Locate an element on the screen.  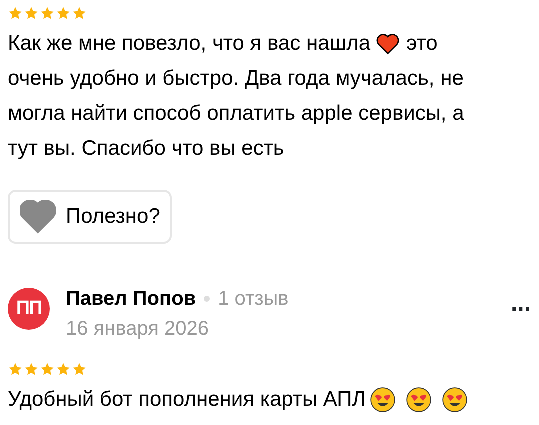
review-text: очень удобно и быстро. Два года мучалась, не is located at coordinates (236, 79).